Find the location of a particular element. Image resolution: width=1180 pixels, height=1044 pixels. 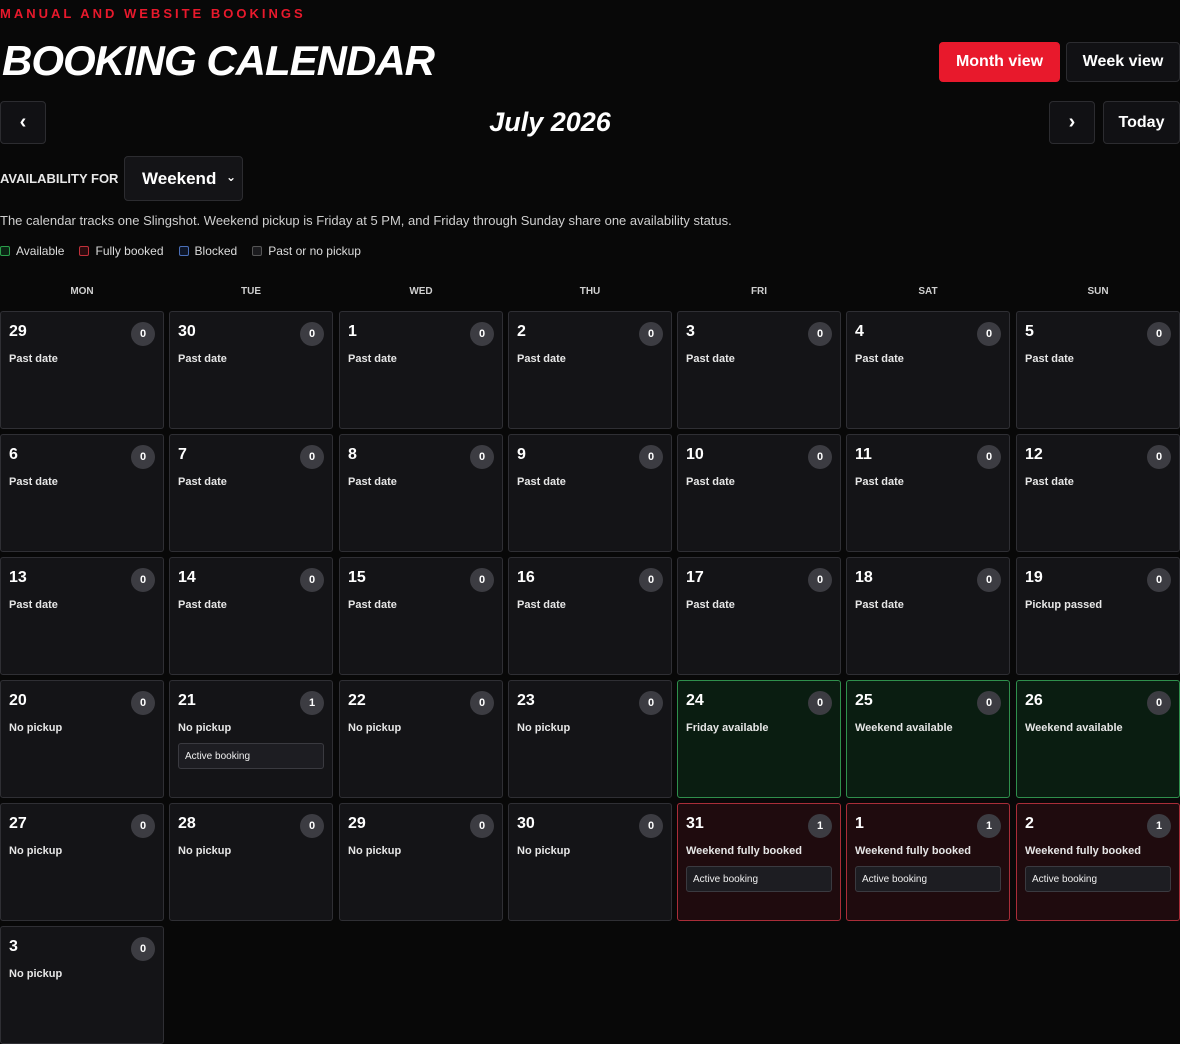

day-status: Pickup passed is located at coordinates (1064, 605).